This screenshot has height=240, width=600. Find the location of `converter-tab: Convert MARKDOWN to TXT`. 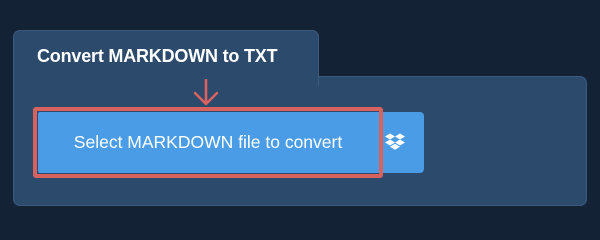

converter-tab: Convert MARKDOWN to TXT is located at coordinates (166, 58).